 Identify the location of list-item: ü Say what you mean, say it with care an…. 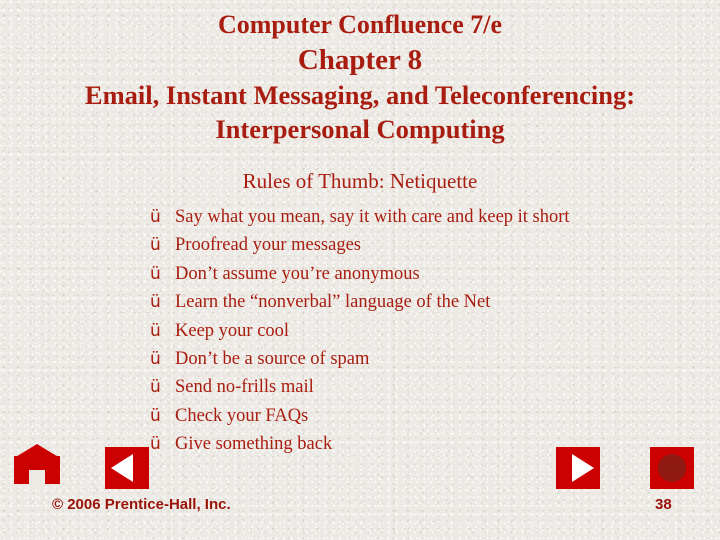
(420, 217).